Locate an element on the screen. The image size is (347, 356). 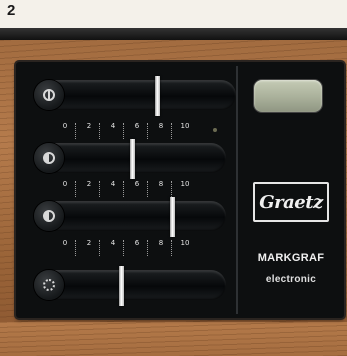
slider-track-volume is located at coordinates (138, 95).